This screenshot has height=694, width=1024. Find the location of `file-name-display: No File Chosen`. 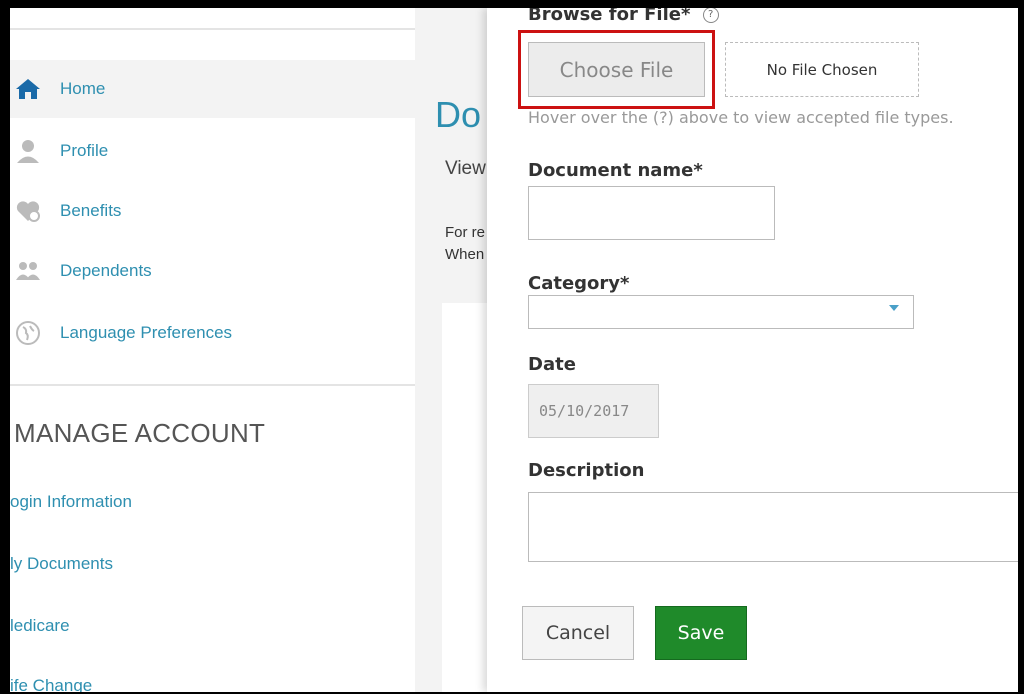

file-name-display: No File Chosen is located at coordinates (822, 69).